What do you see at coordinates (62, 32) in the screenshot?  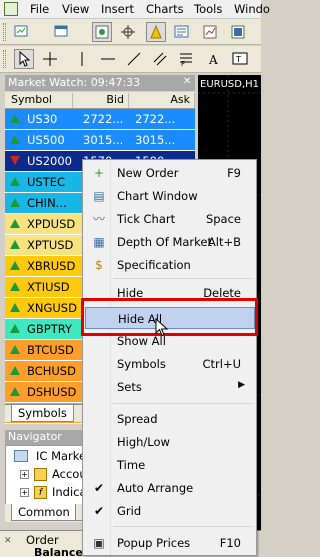 I see `profiles-icon` at bounding box center [62, 32].